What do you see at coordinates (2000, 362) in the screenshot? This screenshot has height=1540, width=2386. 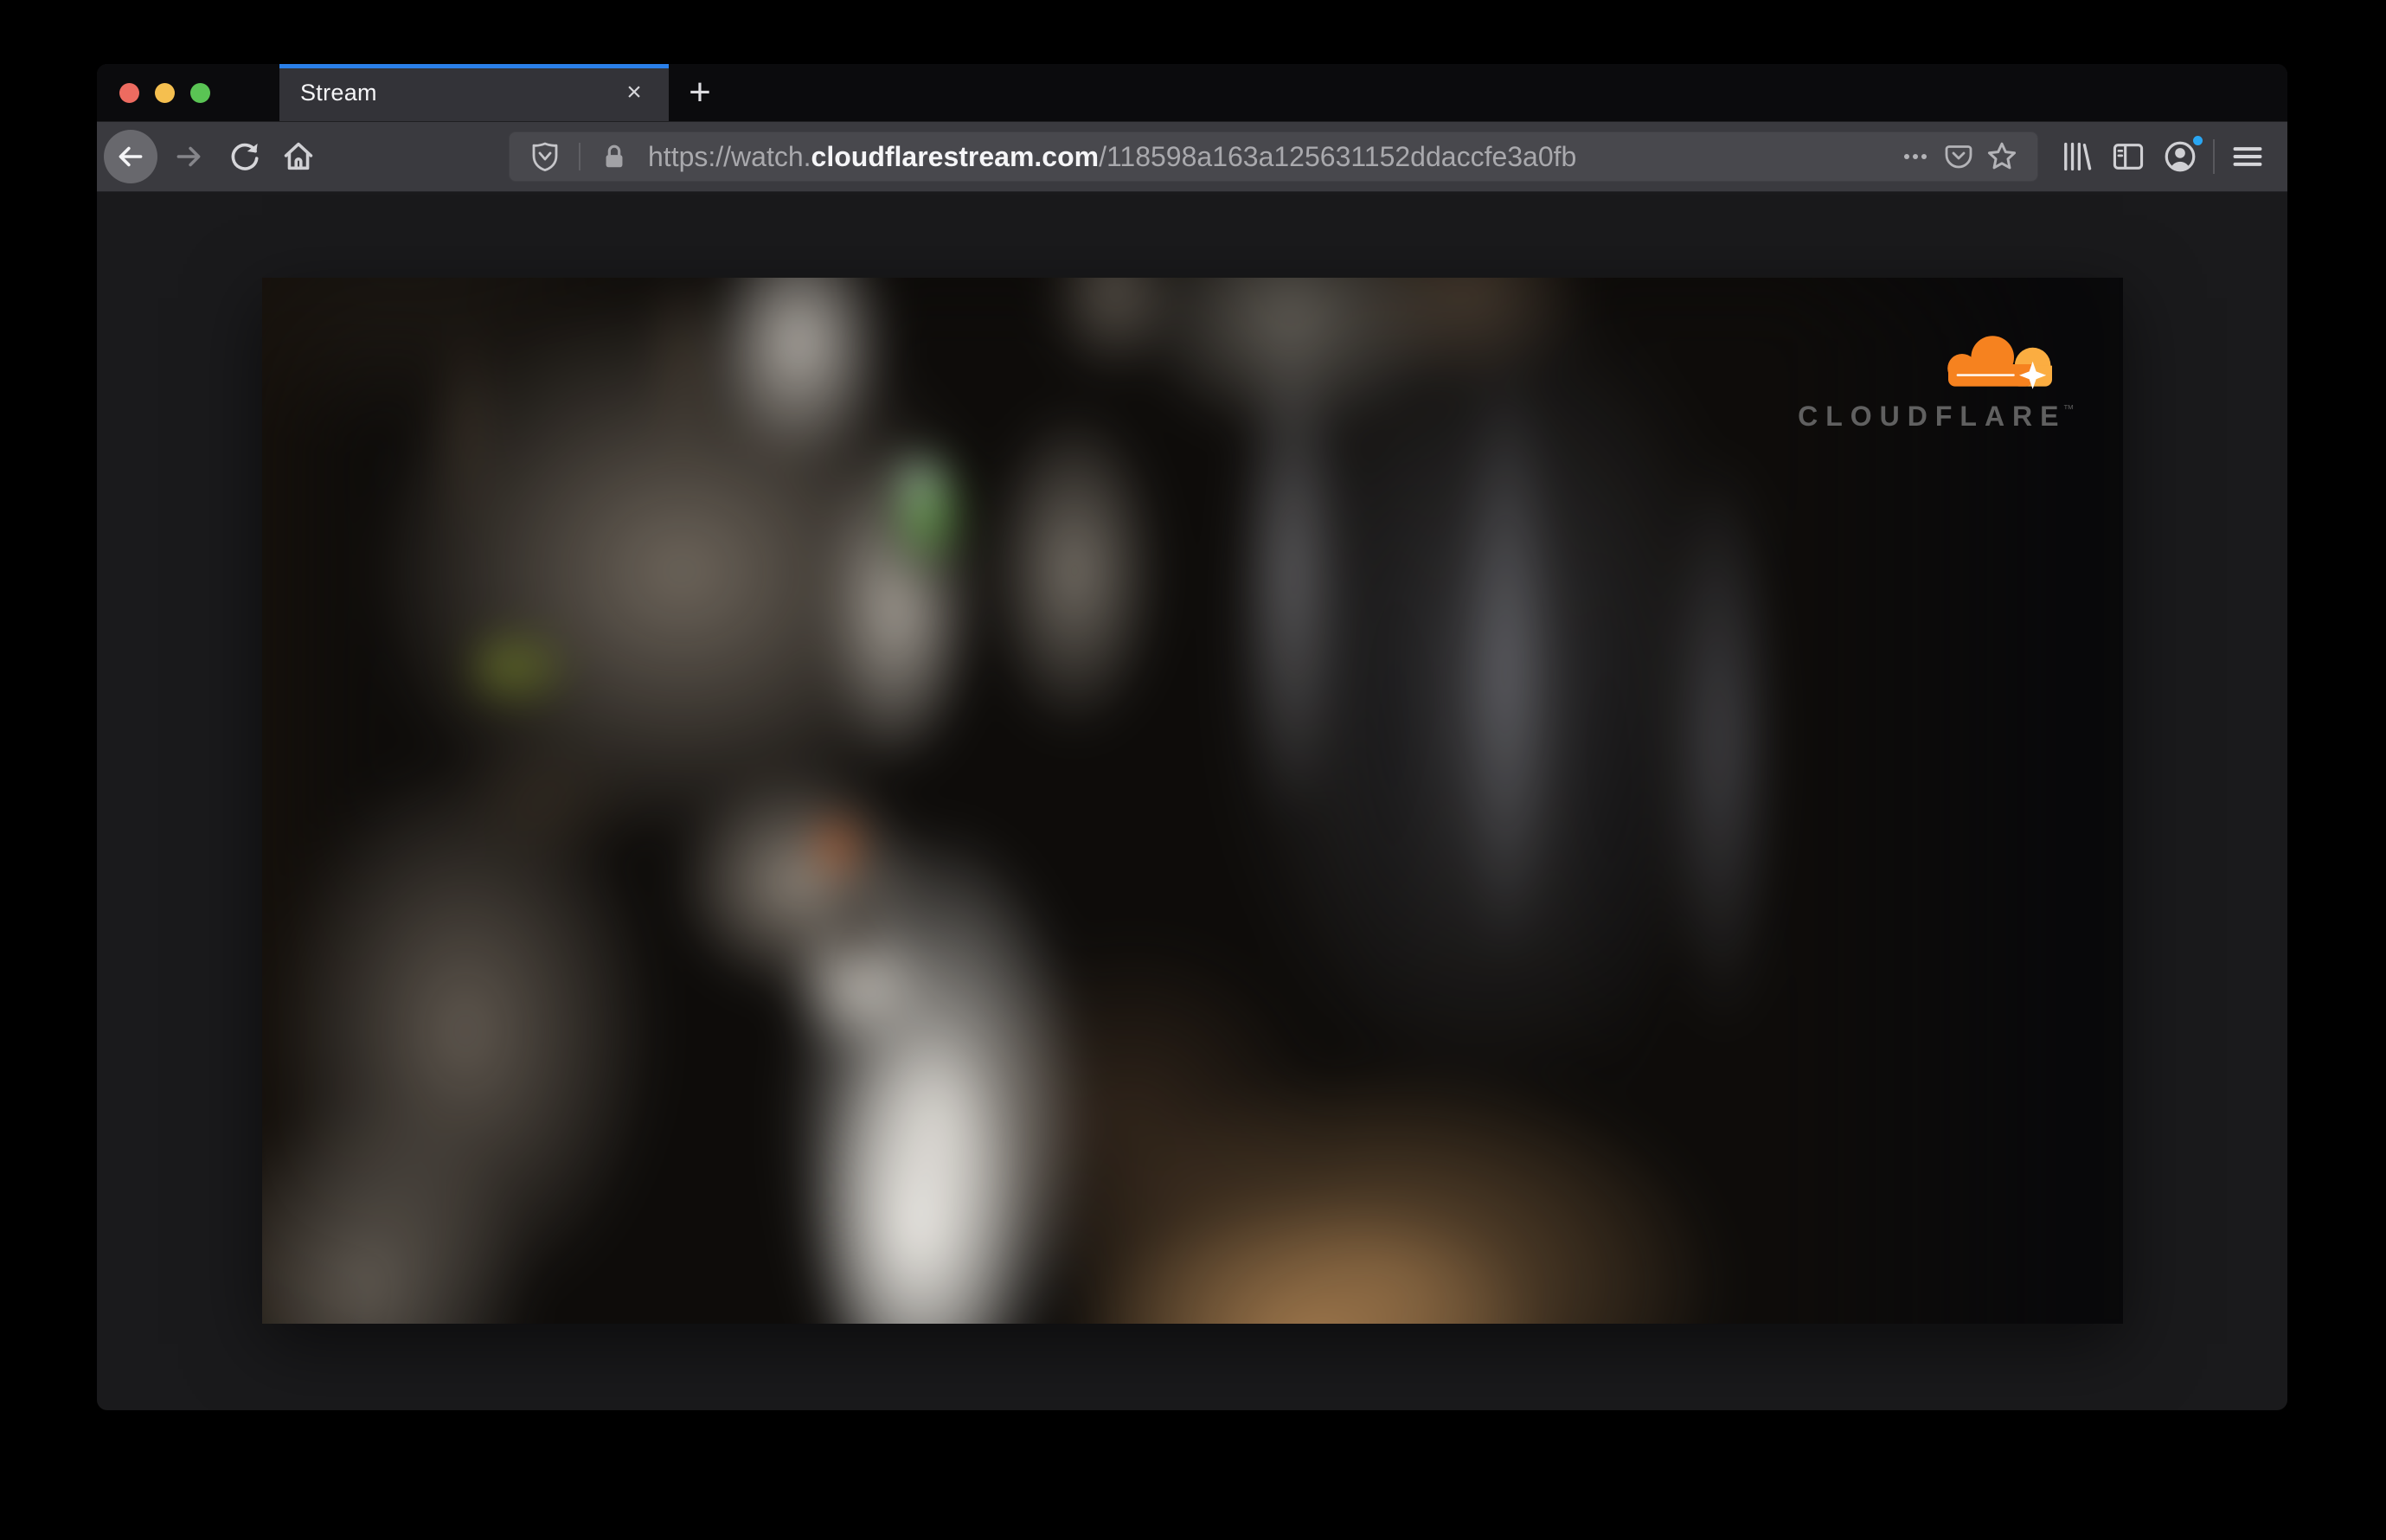 I see `cloudflare-cloud-icon` at bounding box center [2000, 362].